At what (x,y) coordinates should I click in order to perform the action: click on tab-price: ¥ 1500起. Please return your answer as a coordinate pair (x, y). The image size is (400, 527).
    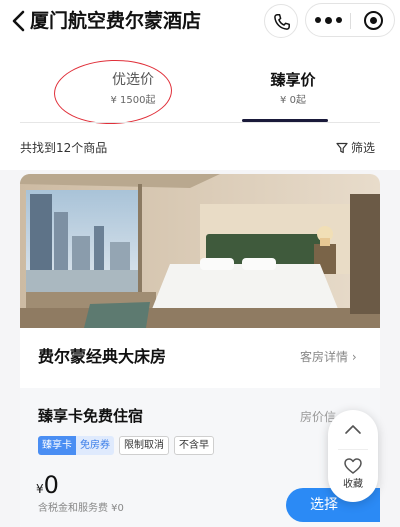
    Looking at the image, I should click on (133, 100).